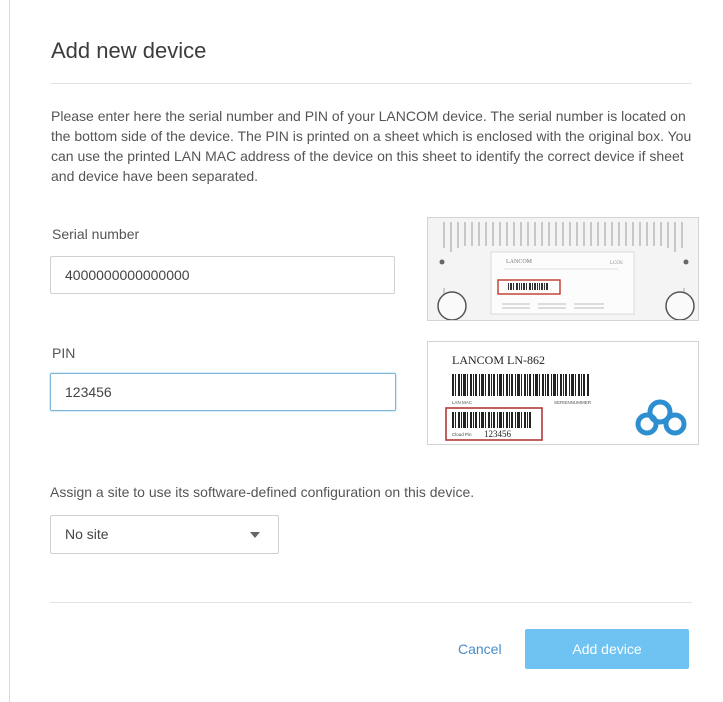  Describe the element at coordinates (255, 535) in the screenshot. I see `caret-down-icon` at that location.